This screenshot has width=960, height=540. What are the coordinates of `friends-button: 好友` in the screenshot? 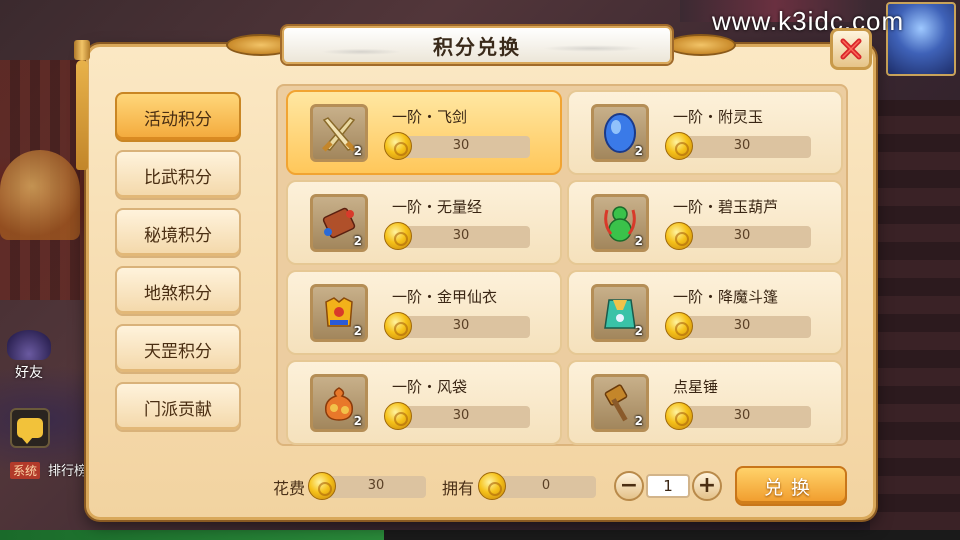 It's located at (29, 358).